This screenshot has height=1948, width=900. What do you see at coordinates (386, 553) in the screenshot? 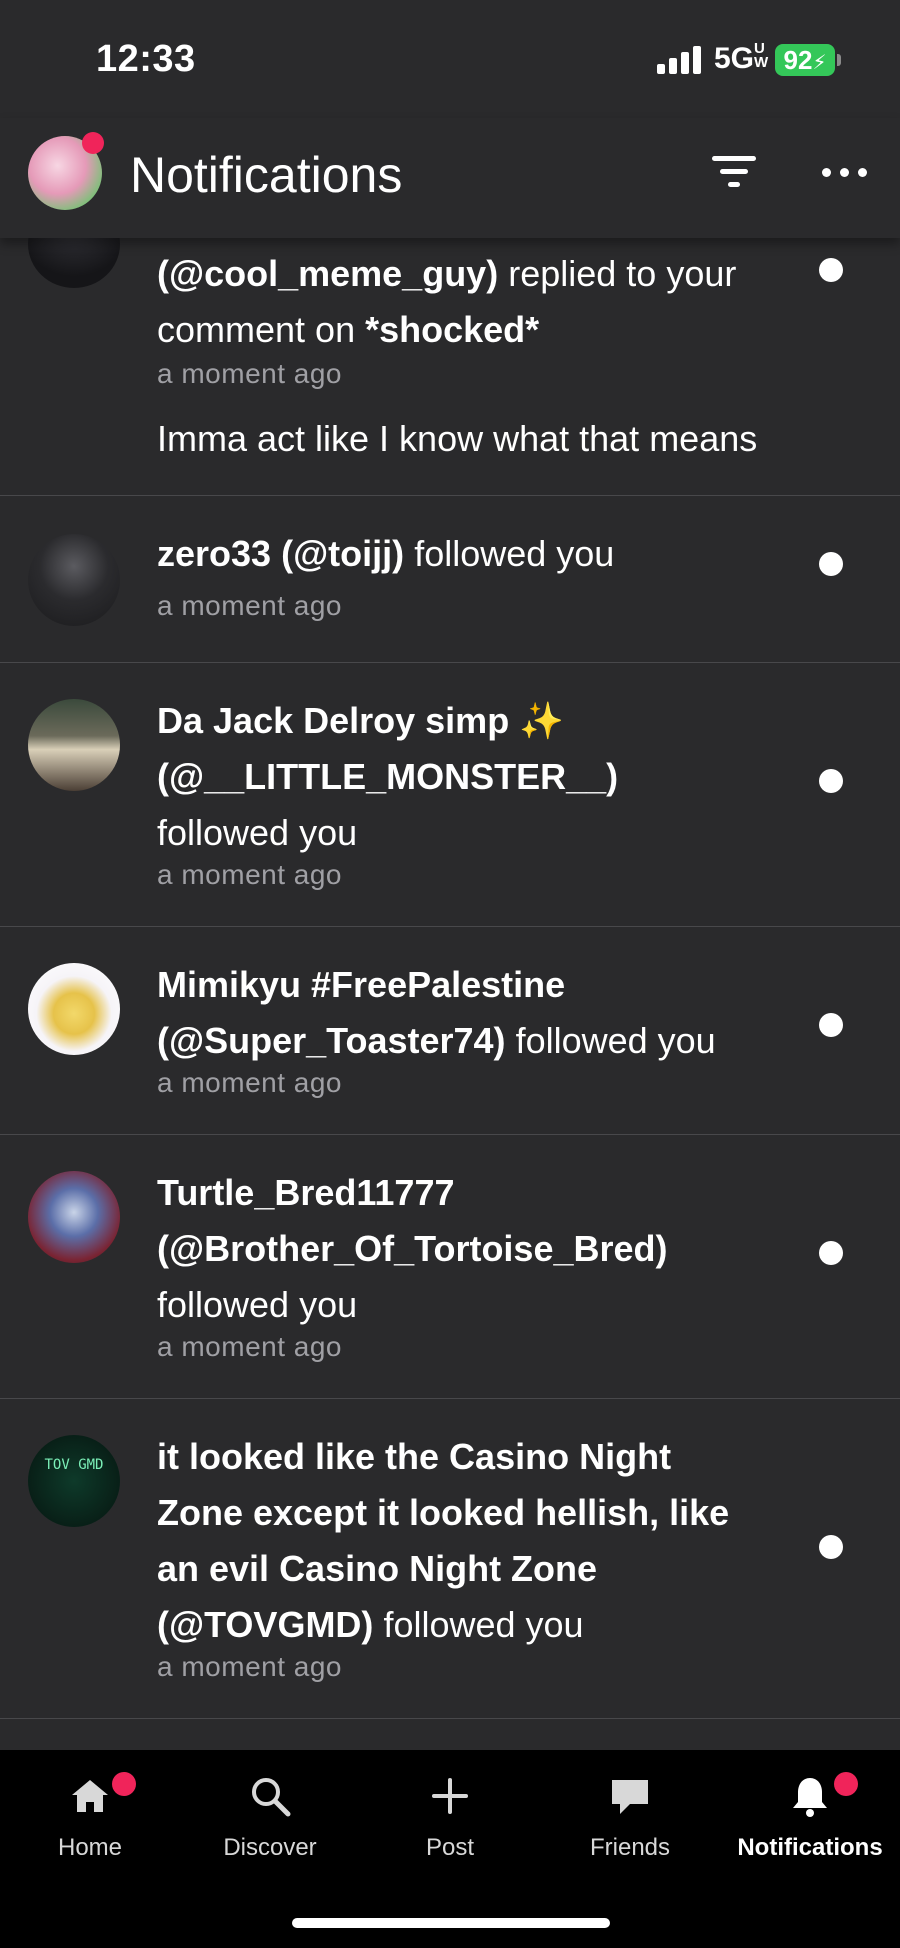
I see `notification-text: zero33 (@toijj) followed you` at bounding box center [386, 553].